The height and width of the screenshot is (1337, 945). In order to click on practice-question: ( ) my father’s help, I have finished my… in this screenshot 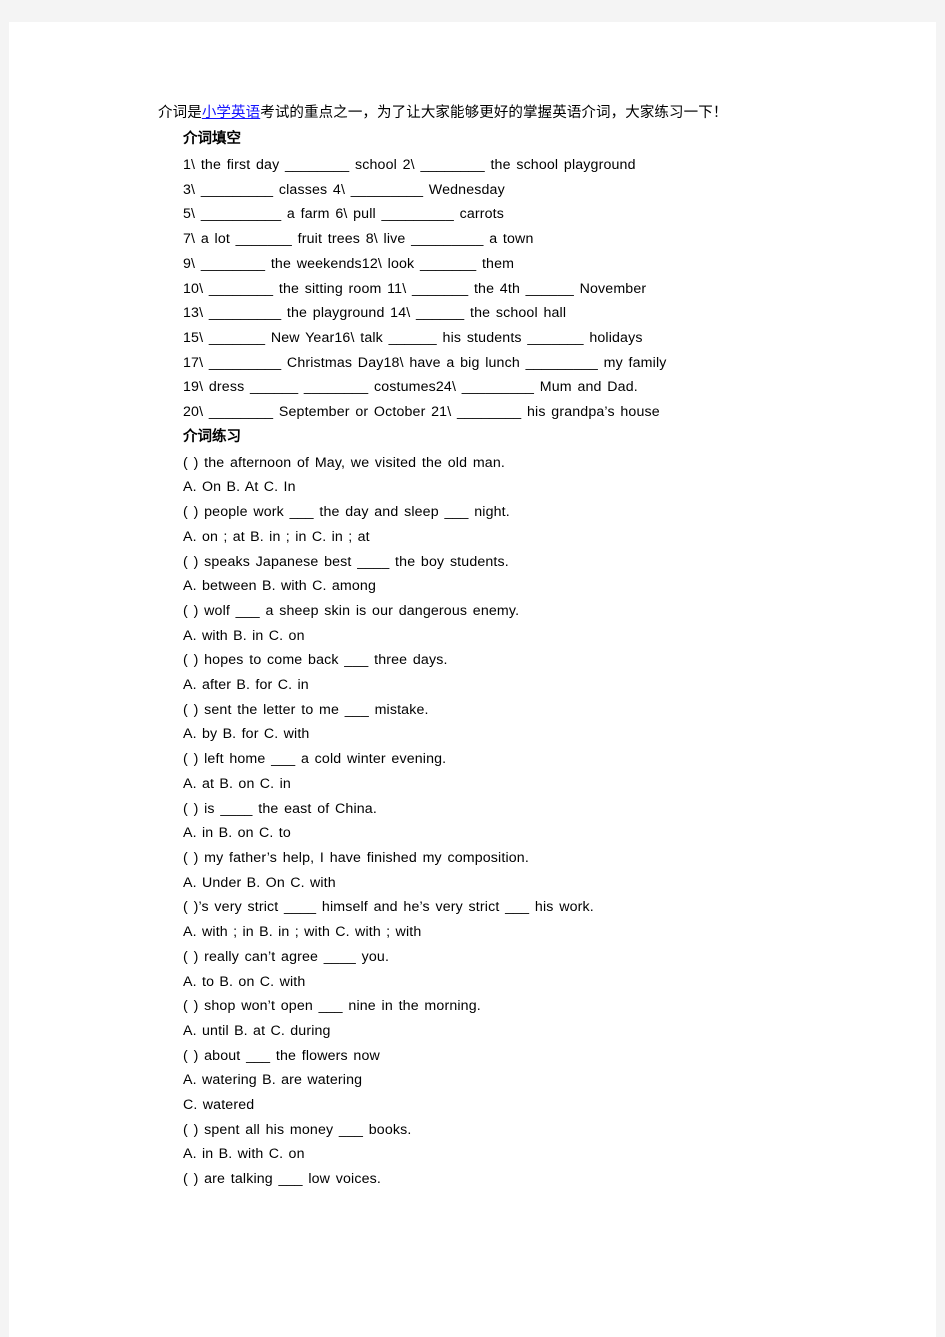, I will do `click(356, 857)`.